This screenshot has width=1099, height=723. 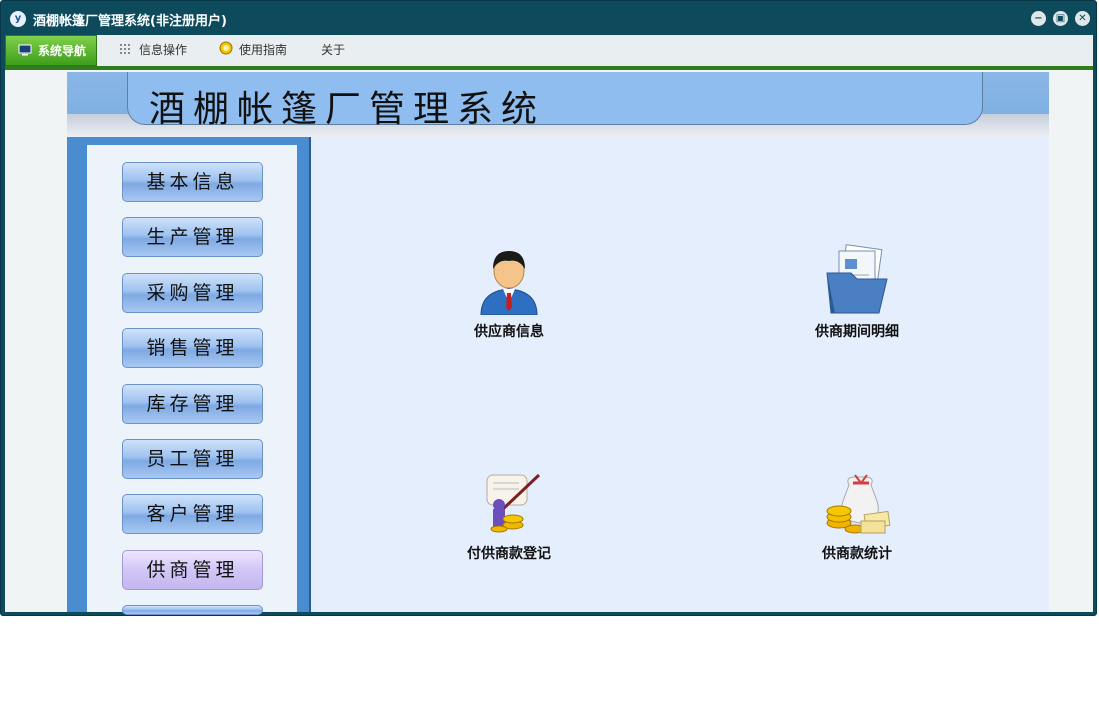 What do you see at coordinates (25, 46) in the screenshot?
I see `monitor-icon` at bounding box center [25, 46].